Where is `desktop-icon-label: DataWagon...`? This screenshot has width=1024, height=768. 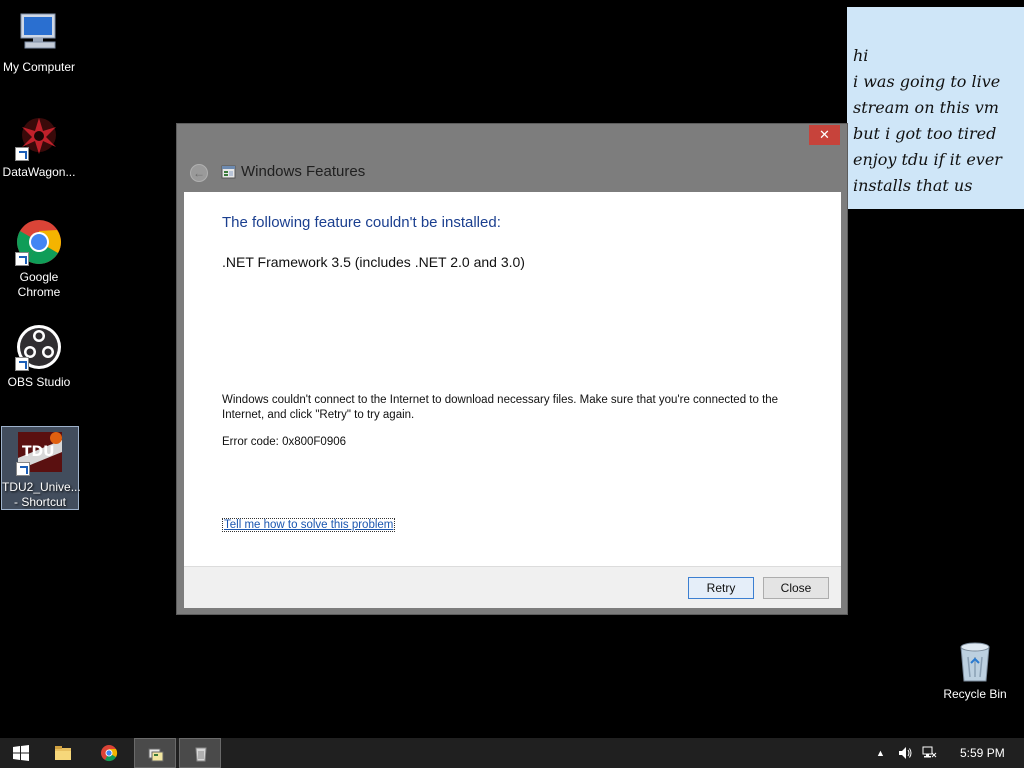 desktop-icon-label: DataWagon... is located at coordinates (39, 172).